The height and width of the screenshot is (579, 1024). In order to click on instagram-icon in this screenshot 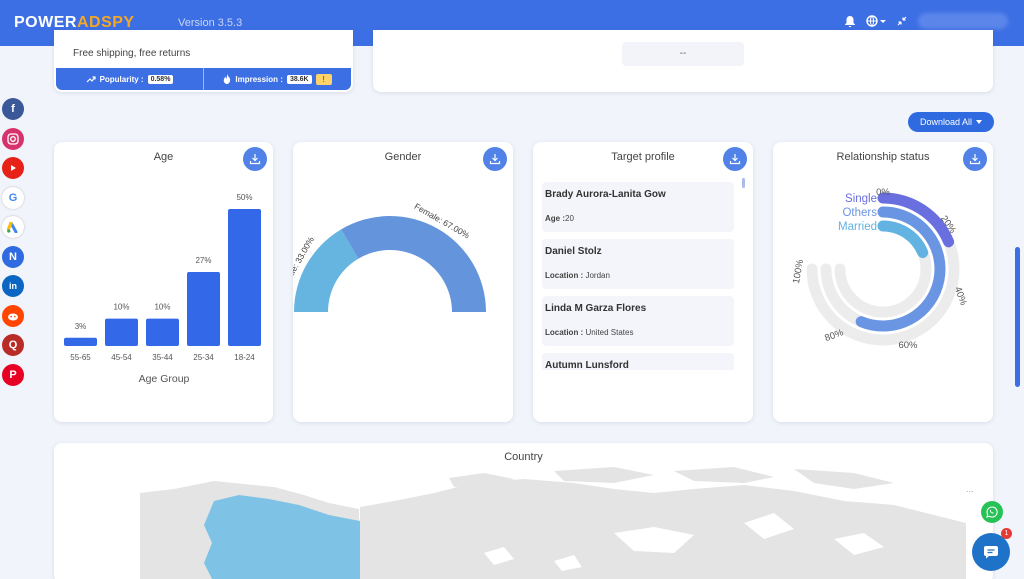, I will do `click(13, 138)`.